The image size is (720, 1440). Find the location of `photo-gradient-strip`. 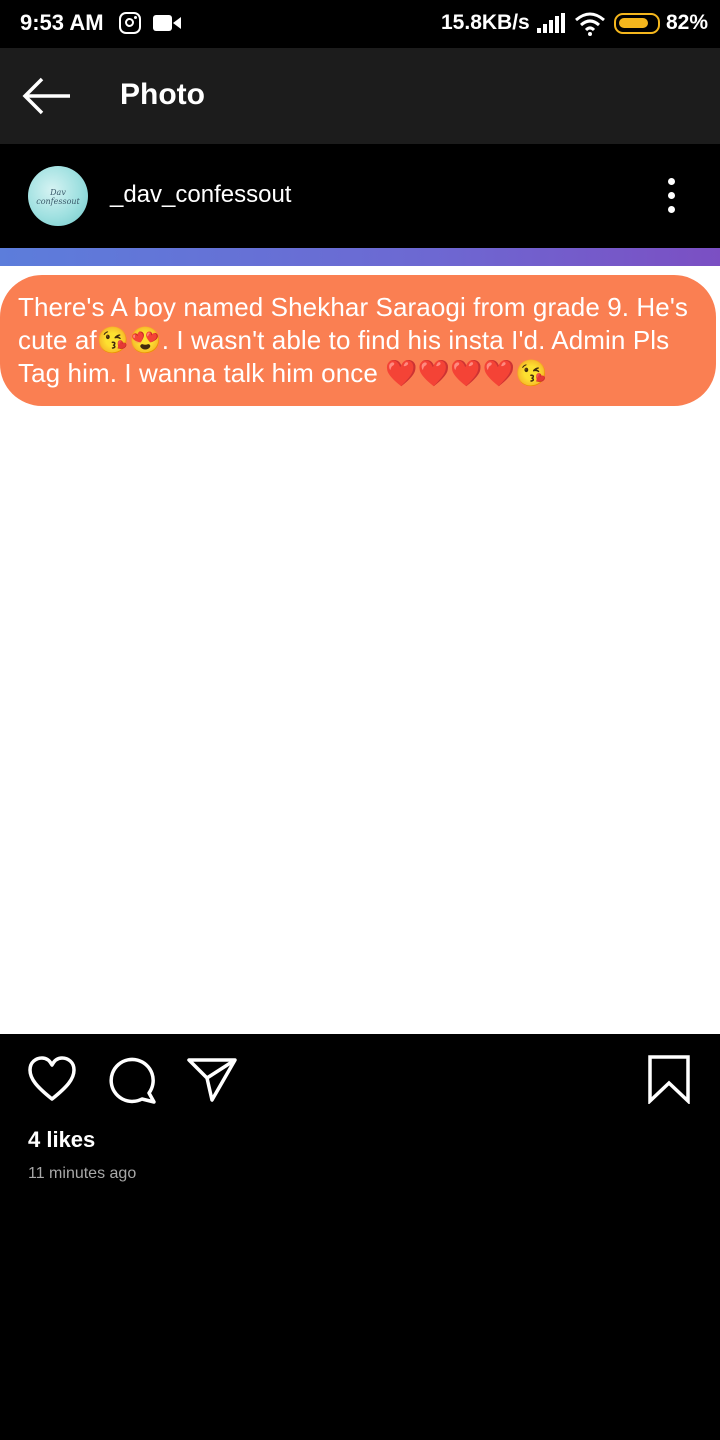

photo-gradient-strip is located at coordinates (360, 257).